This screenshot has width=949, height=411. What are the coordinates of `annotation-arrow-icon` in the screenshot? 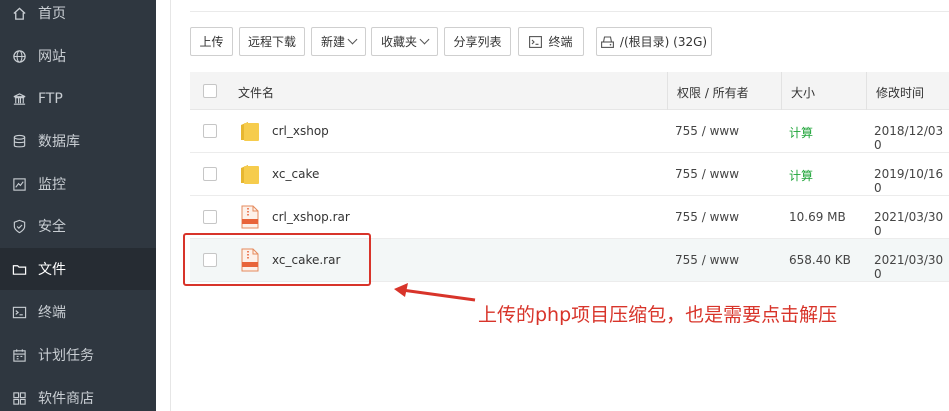 It's located at (435, 292).